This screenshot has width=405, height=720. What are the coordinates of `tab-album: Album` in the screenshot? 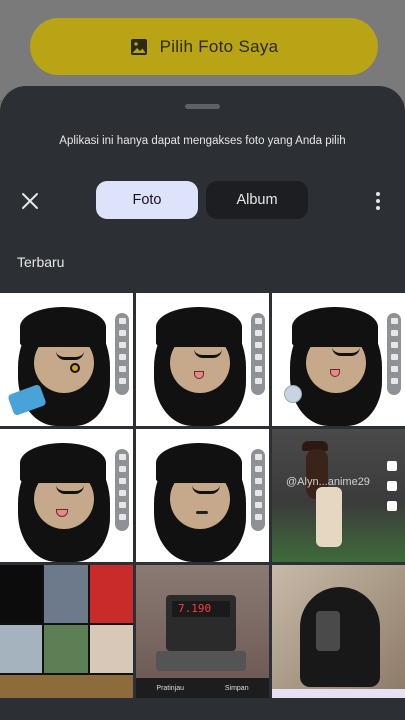 It's located at (257, 200).